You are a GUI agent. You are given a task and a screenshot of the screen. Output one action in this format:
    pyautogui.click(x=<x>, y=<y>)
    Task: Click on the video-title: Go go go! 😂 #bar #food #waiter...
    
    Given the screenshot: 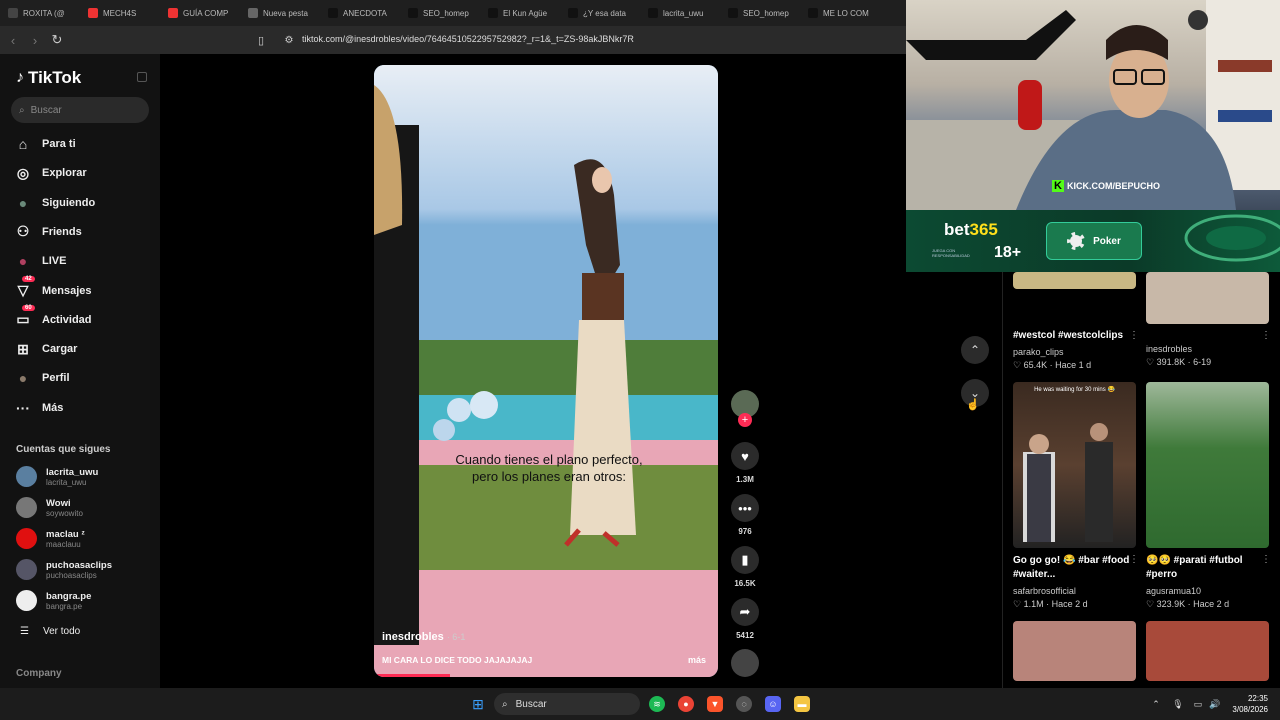 What is the action you would take?
    pyautogui.click(x=1073, y=568)
    